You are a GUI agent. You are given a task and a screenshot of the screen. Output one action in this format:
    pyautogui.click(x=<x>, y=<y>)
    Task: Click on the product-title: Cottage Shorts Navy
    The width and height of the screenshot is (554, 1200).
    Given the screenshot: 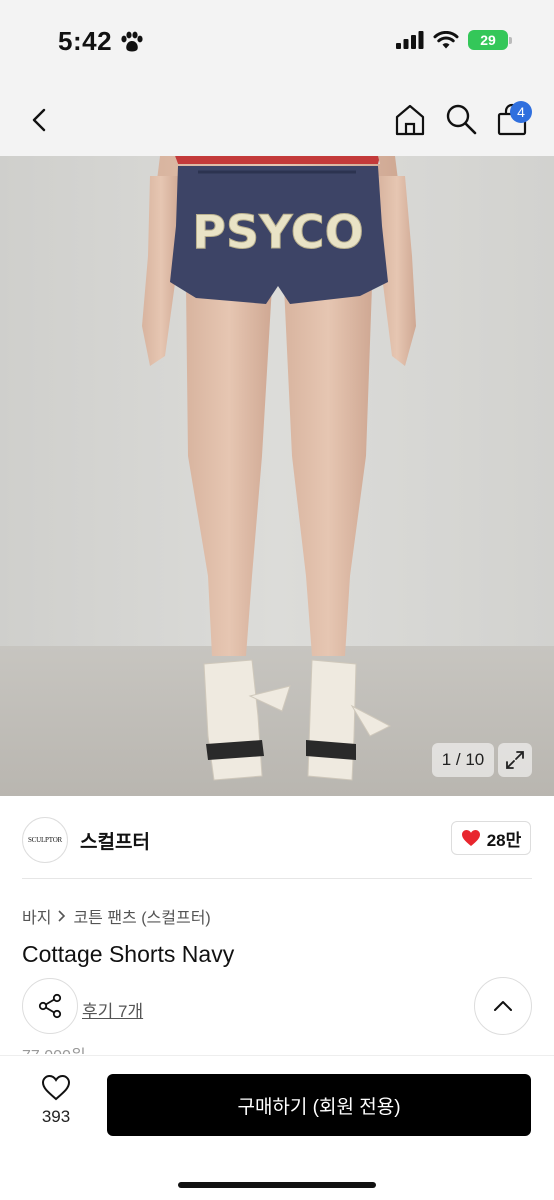 What is the action you would take?
    pyautogui.click(x=128, y=954)
    